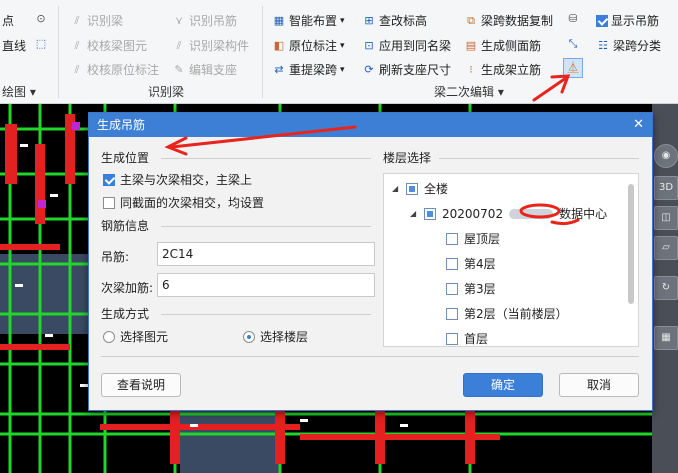 Image resolution: width=678 pixels, height=473 pixels. What do you see at coordinates (638, 125) in the screenshot?
I see `close-icon: ✕` at bounding box center [638, 125].